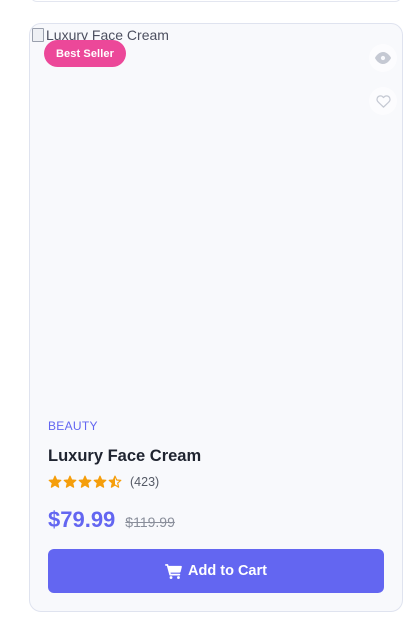 This screenshot has height=621, width=415. I want to click on wishlist-button, so click(383, 101).